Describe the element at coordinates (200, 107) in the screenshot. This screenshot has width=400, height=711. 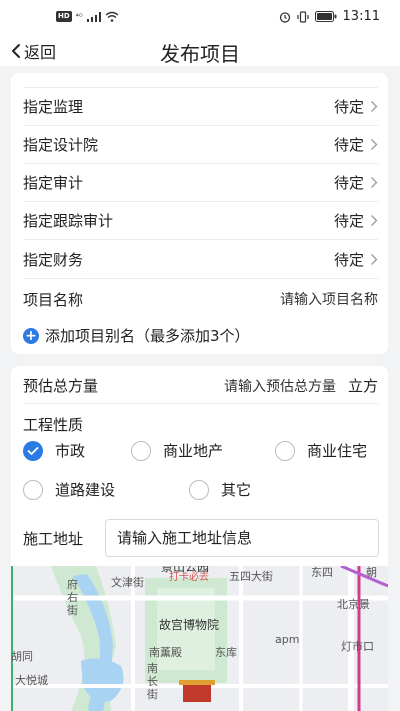
I see `assign-supervisor-row: 指定监理 待定` at that location.